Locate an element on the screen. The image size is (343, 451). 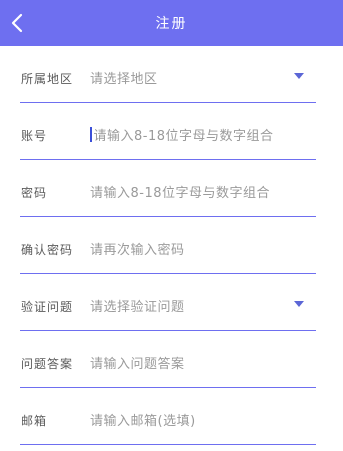
password-row: 密码 请输入8-18位字母与数字组合 is located at coordinates (171, 188).